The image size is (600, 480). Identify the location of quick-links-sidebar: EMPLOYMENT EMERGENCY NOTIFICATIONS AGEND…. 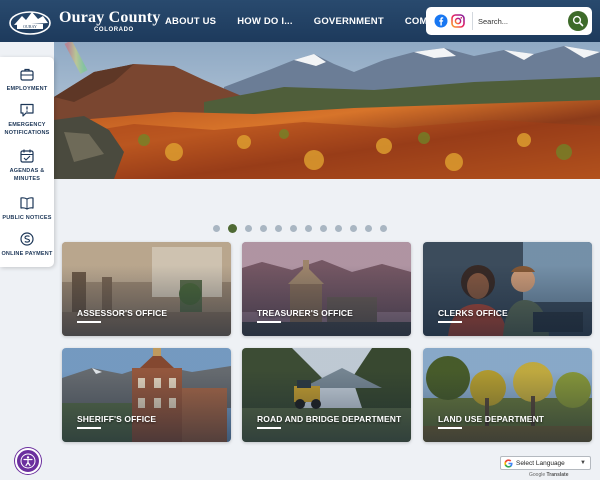
(27, 162).